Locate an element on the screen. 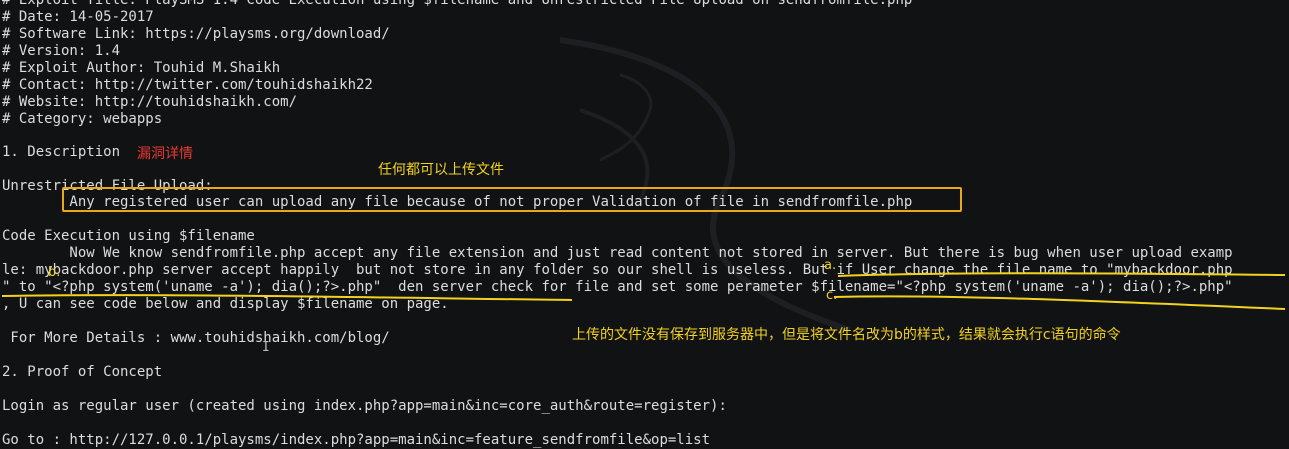 The image size is (1289, 449). highlight-box is located at coordinates (512, 199).